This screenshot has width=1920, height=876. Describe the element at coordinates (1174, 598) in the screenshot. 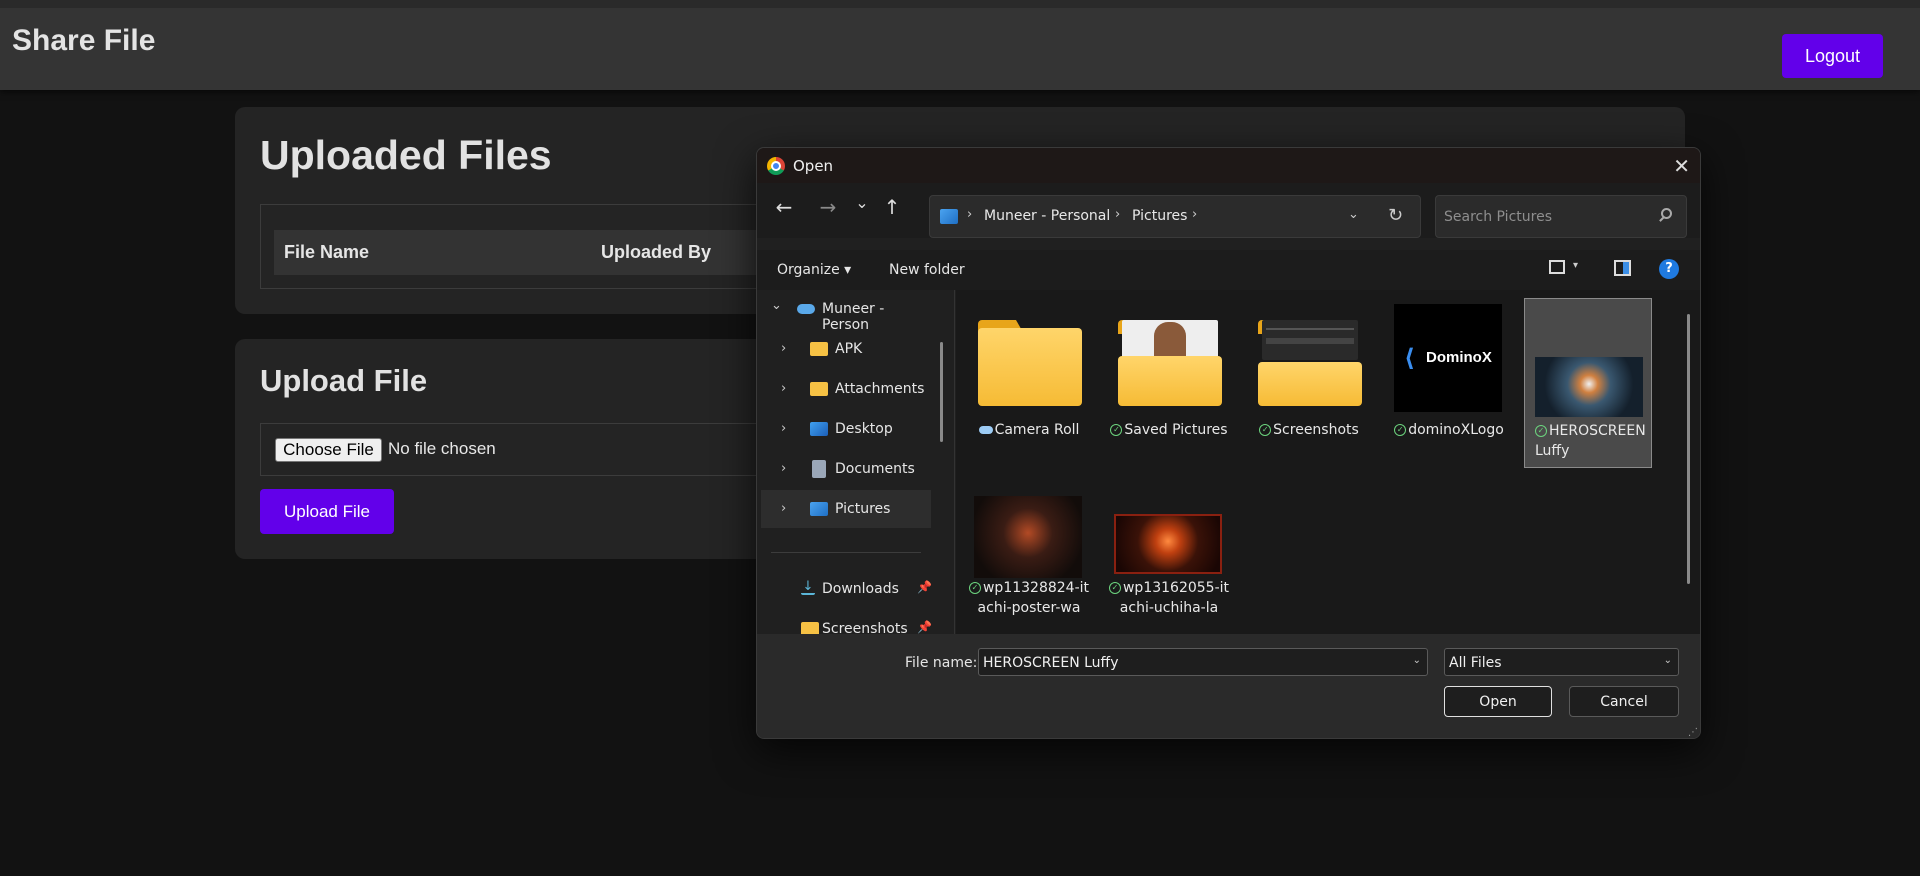

I see `file-item-label: wp13162055-itachi-uchiha-la` at that location.